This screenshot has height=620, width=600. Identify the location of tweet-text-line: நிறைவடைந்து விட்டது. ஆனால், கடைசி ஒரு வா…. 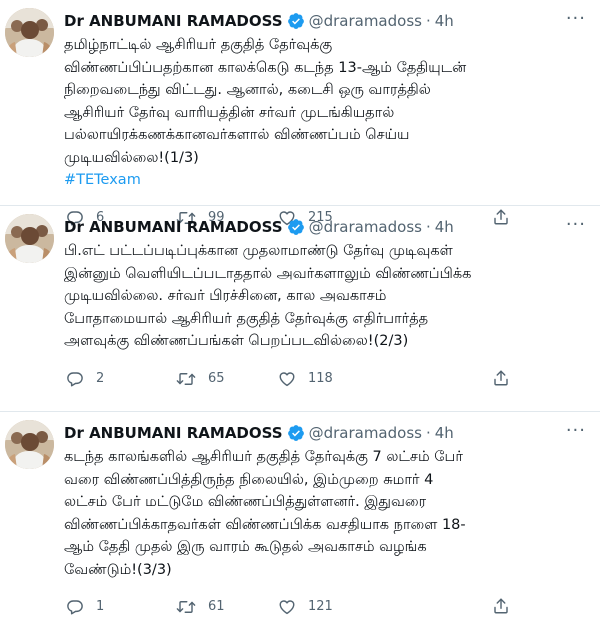
(247, 90).